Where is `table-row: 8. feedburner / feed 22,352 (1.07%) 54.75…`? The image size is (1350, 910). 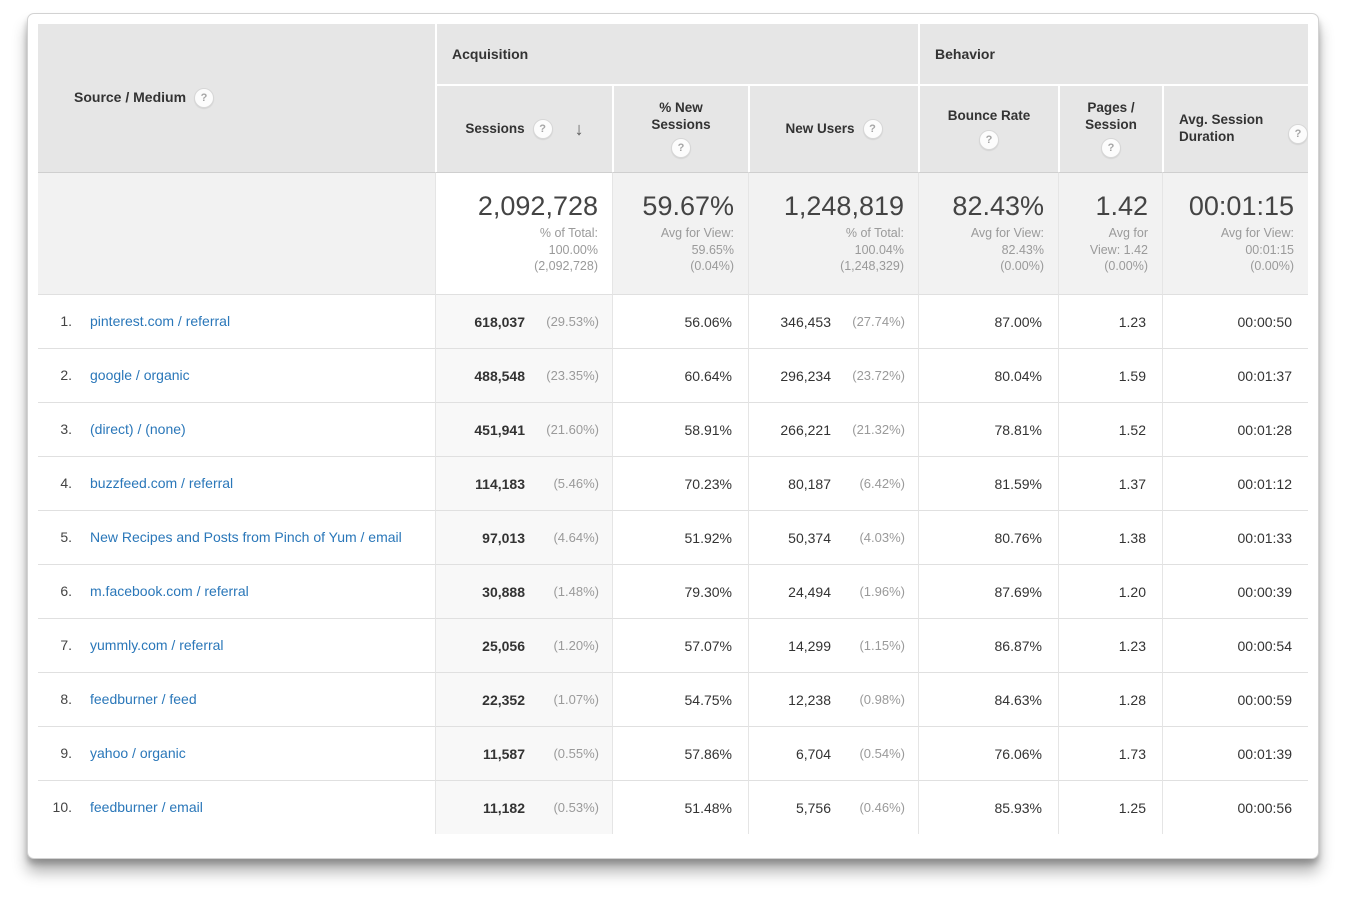 table-row: 8. feedburner / feed 22,352 (1.07%) 54.75… is located at coordinates (673, 699).